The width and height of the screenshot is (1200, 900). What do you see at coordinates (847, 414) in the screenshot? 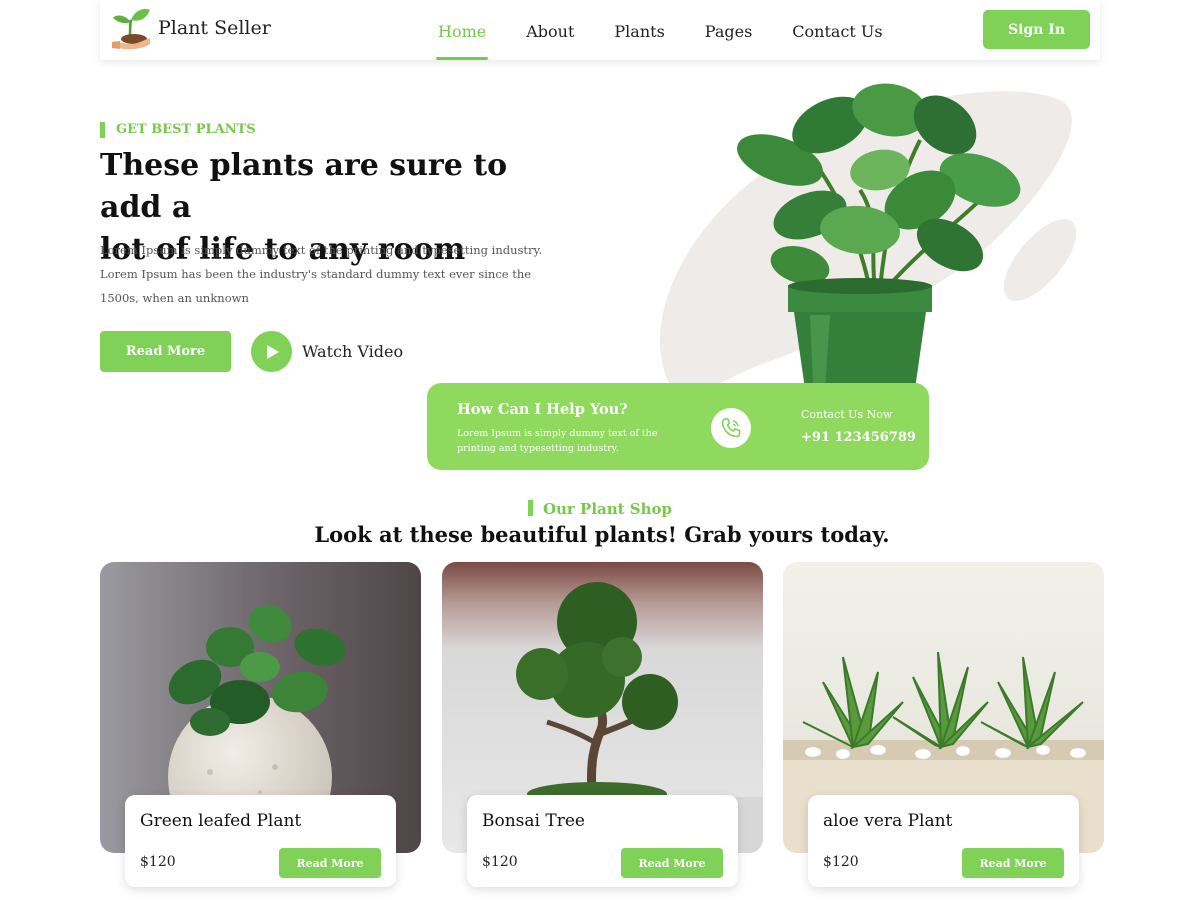
I see `contact-label: Contact Us Now` at bounding box center [847, 414].